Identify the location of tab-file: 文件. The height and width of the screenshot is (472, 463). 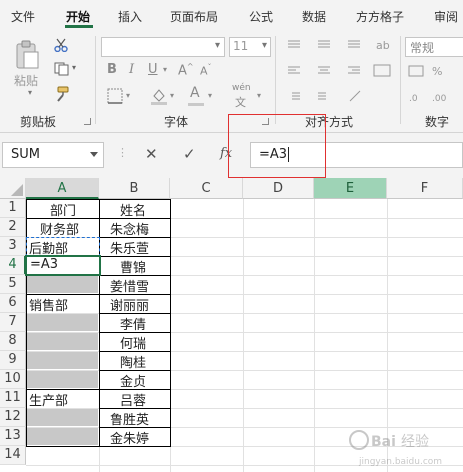
(23, 16).